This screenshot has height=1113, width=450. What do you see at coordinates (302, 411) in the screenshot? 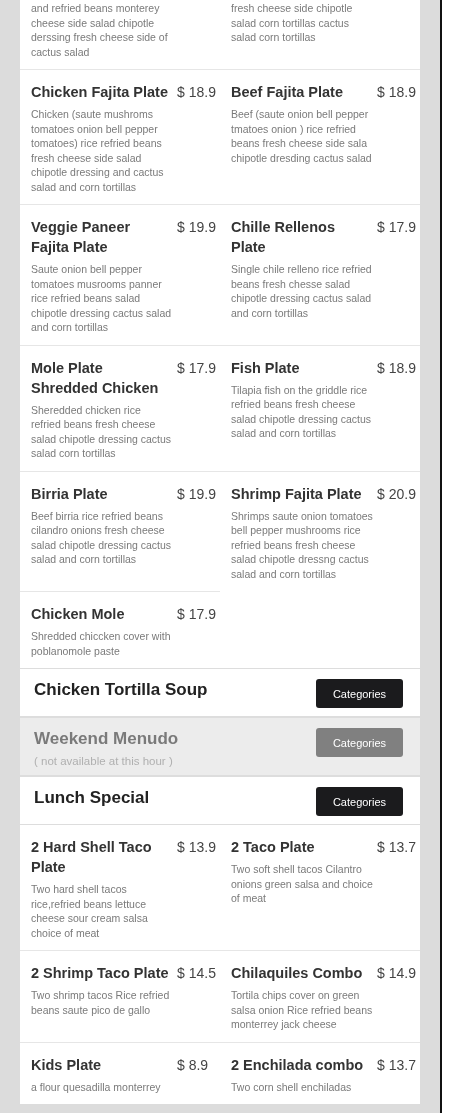
I see `dish-description: Tilapia fish on the griddle rice refried beans fresh cheese salad chipotle dressing cactus salad and corn tortillas` at bounding box center [302, 411].